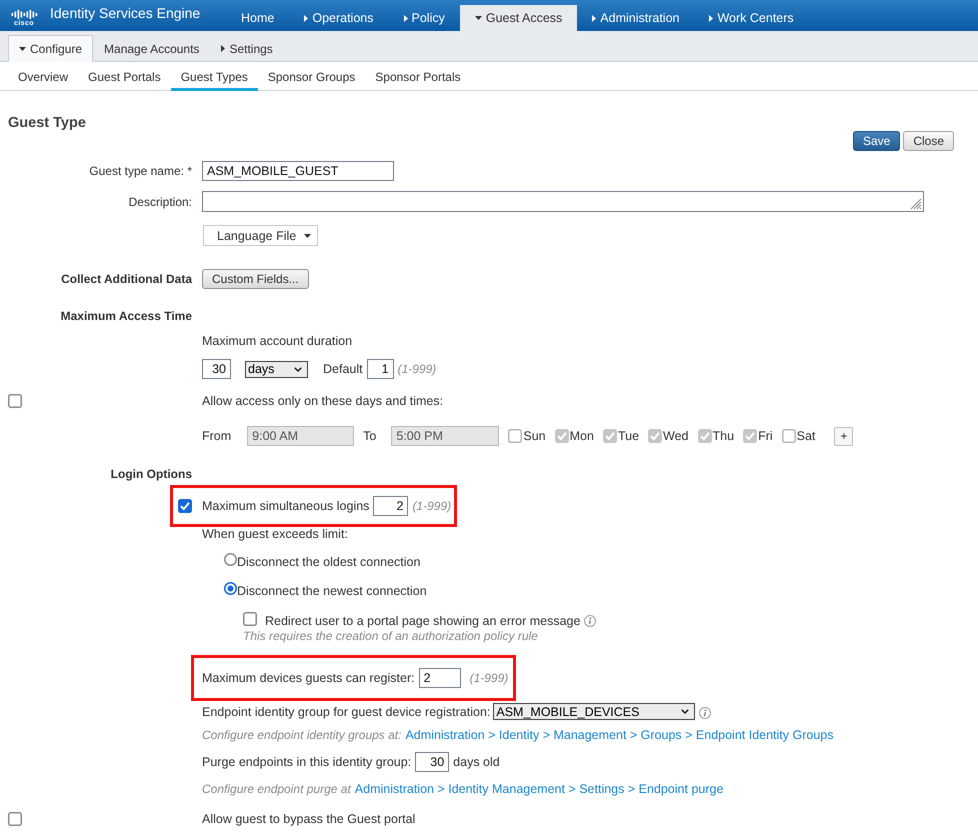 This screenshot has height=838, width=978. Describe the element at coordinates (277, 341) in the screenshot. I see `field-label: Maximum account duration` at that location.